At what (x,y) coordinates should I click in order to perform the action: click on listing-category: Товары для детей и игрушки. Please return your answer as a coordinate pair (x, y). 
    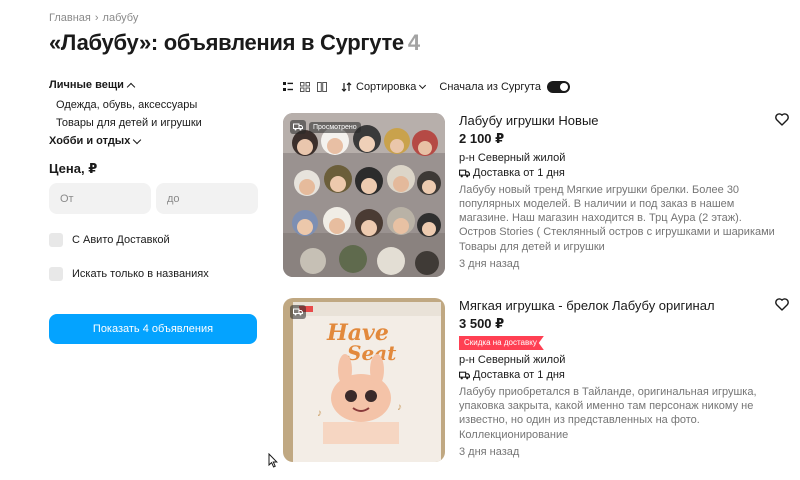
    Looking at the image, I should click on (532, 247).